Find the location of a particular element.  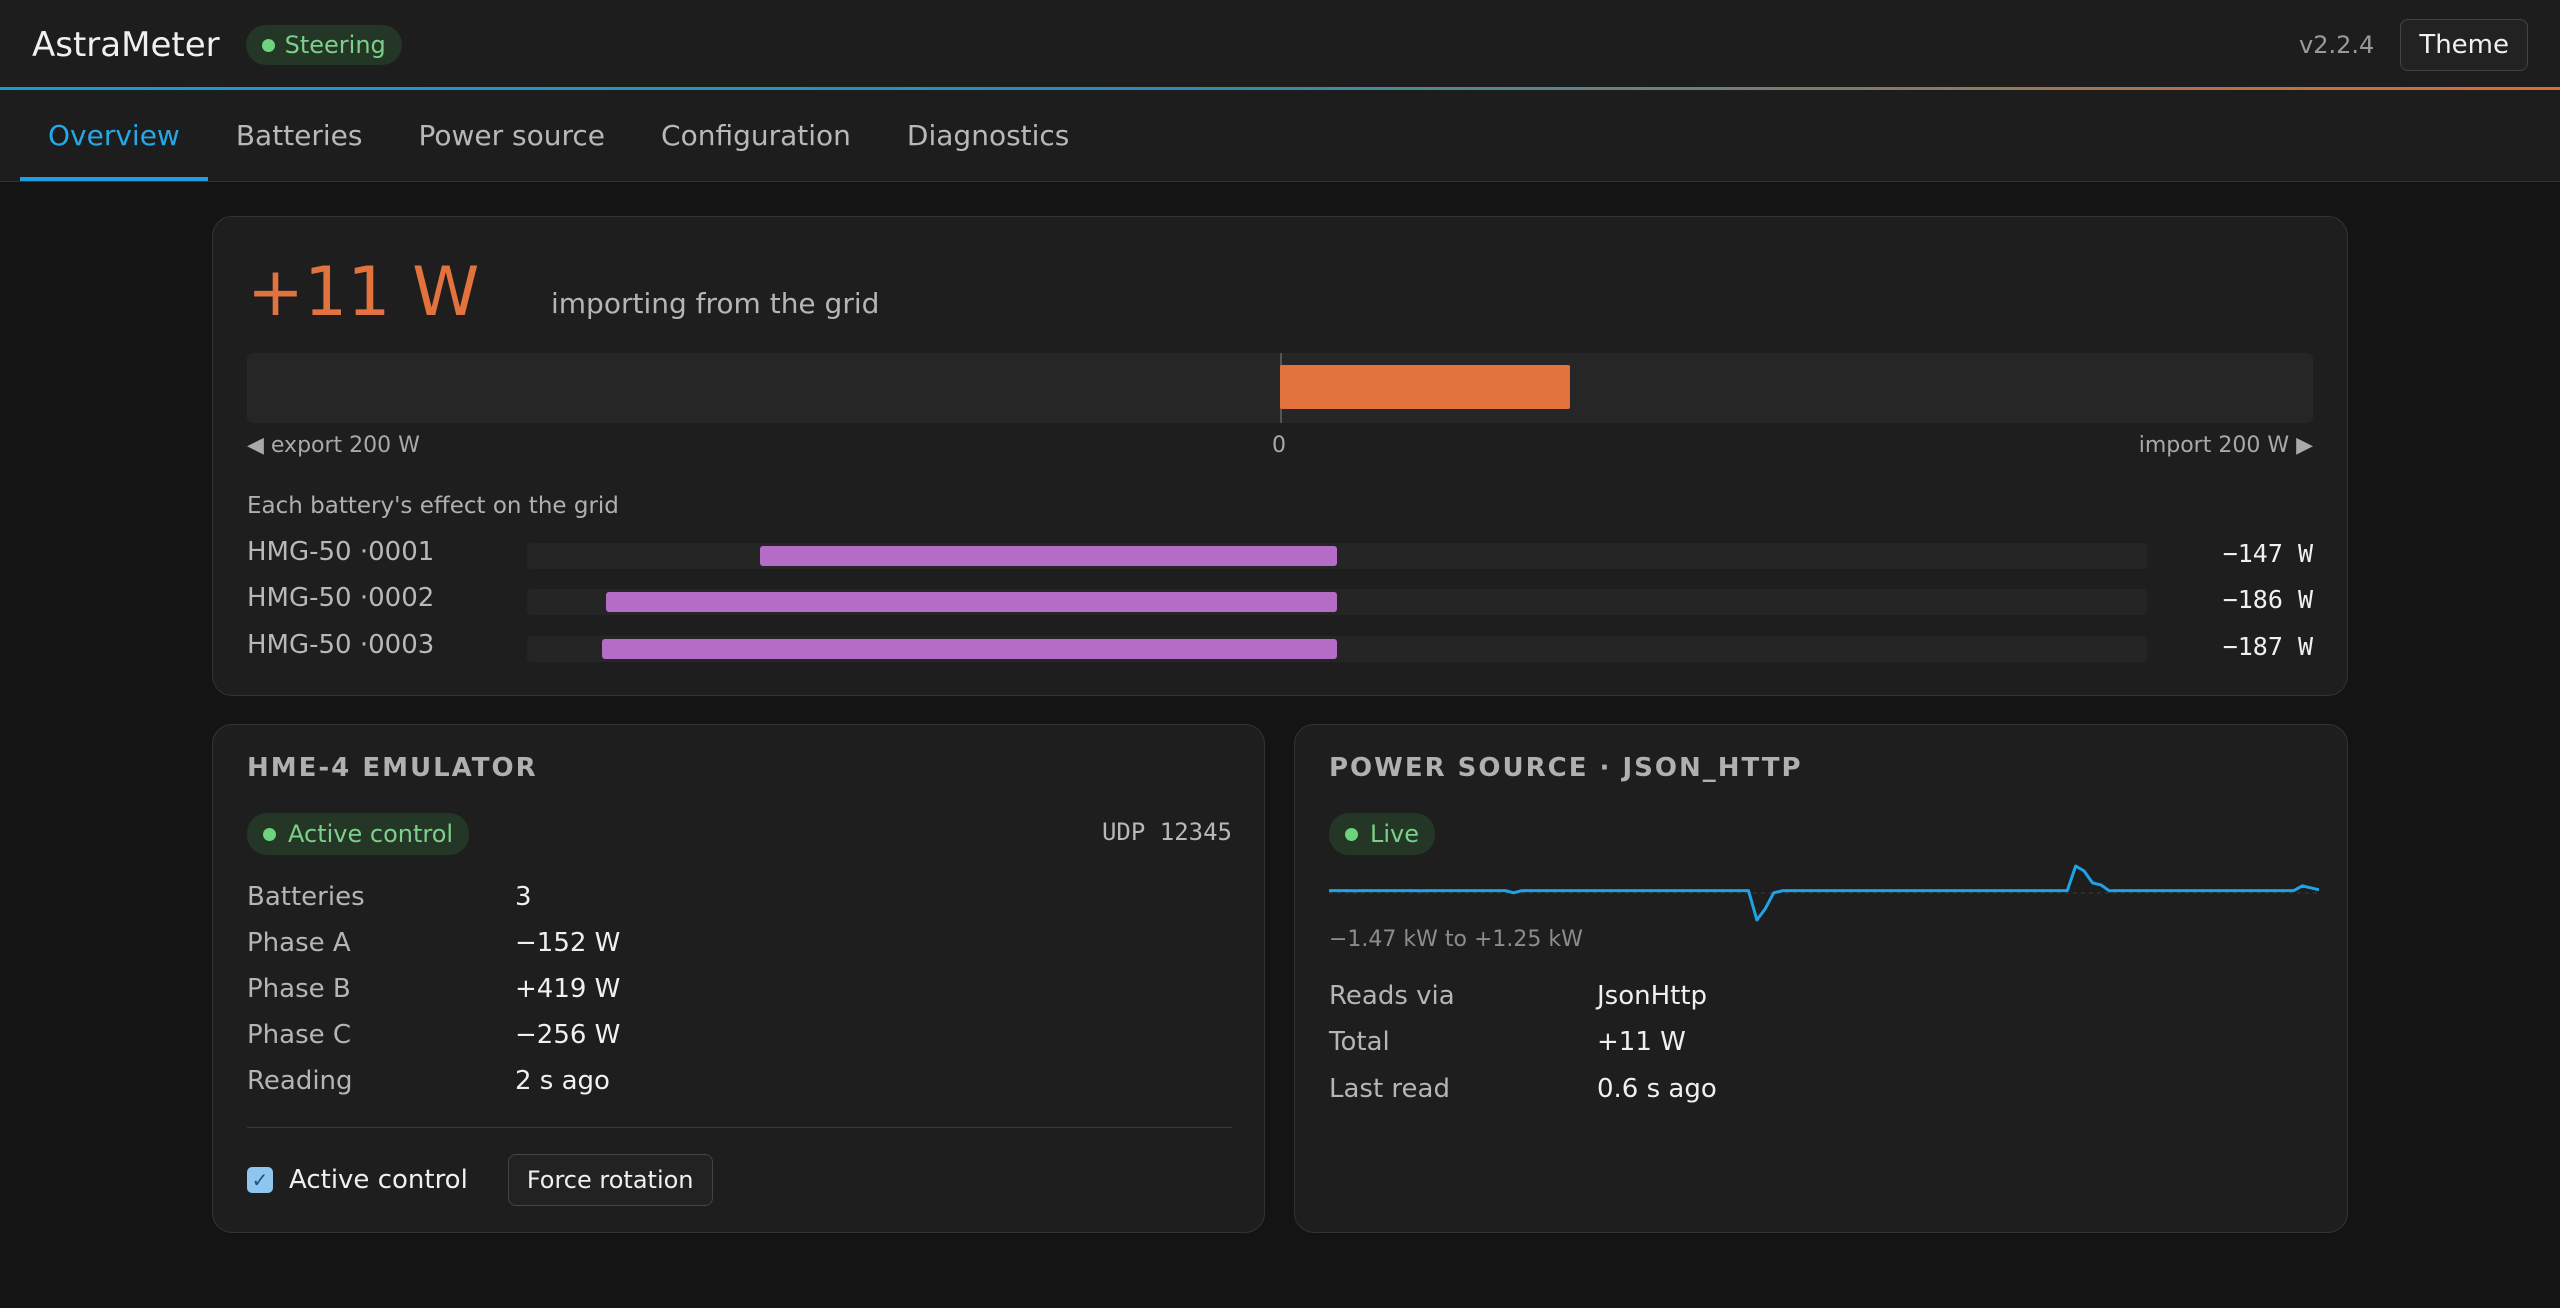

udp-port-label: UDP 12345 is located at coordinates (1166, 832).